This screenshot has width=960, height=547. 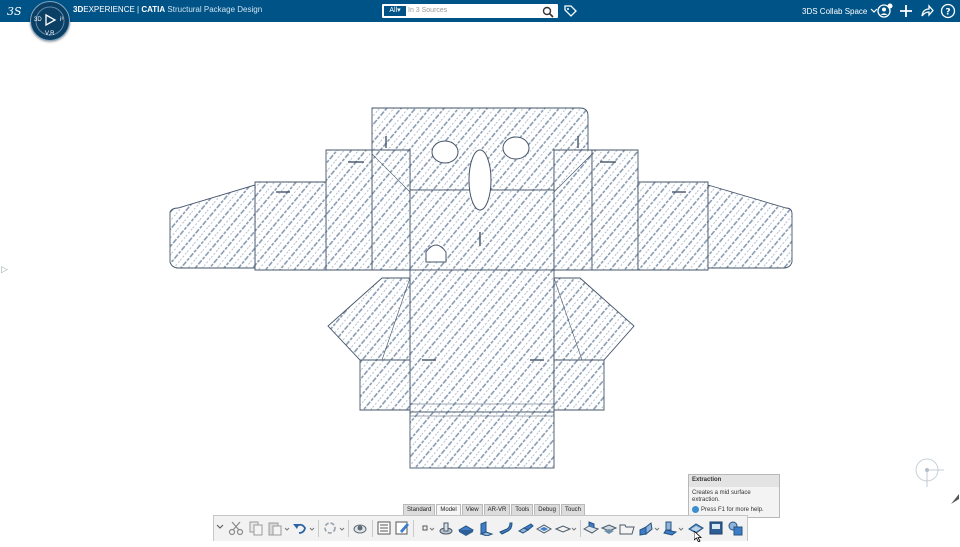 I want to click on crease-icon, so click(x=646, y=528).